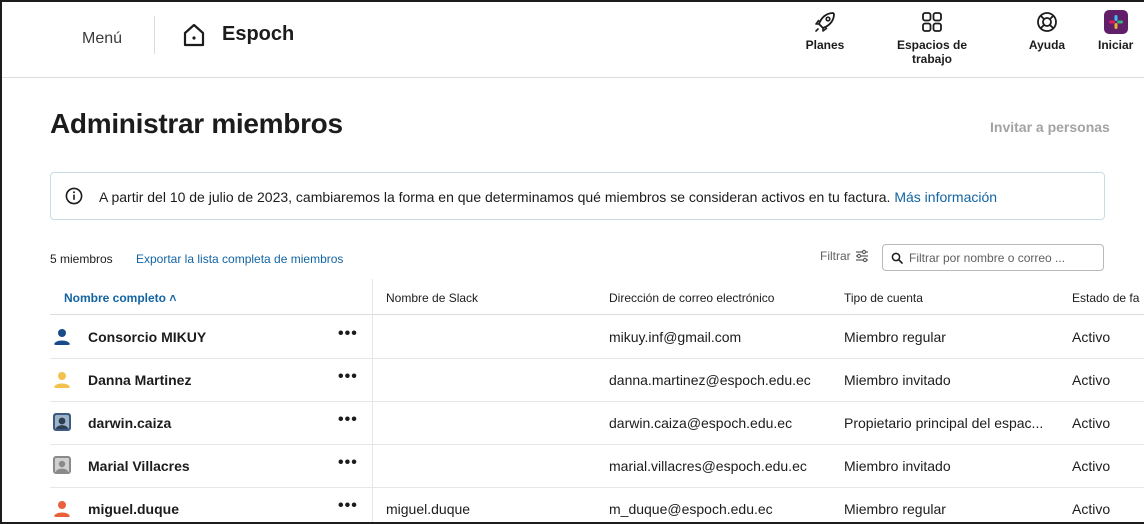 The height and width of the screenshot is (524, 1144). Describe the element at coordinates (825, 22) in the screenshot. I see `rocket-icon` at that location.